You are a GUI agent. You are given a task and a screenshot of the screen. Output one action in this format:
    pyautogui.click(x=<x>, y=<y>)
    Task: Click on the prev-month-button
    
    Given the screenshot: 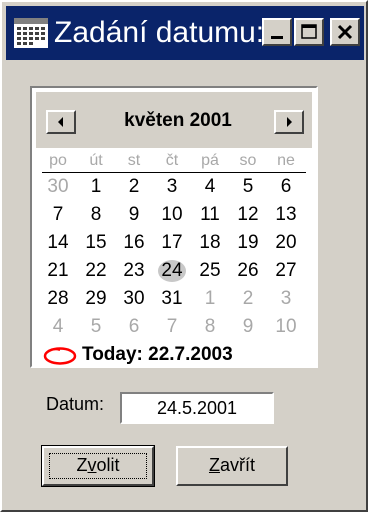 What is the action you would take?
    pyautogui.click(x=61, y=122)
    